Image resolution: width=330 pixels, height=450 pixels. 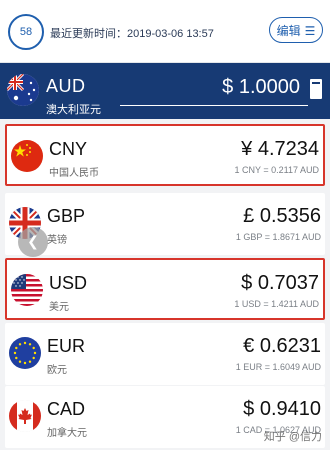 I want to click on currency-code: CAD, so click(x=66, y=409).